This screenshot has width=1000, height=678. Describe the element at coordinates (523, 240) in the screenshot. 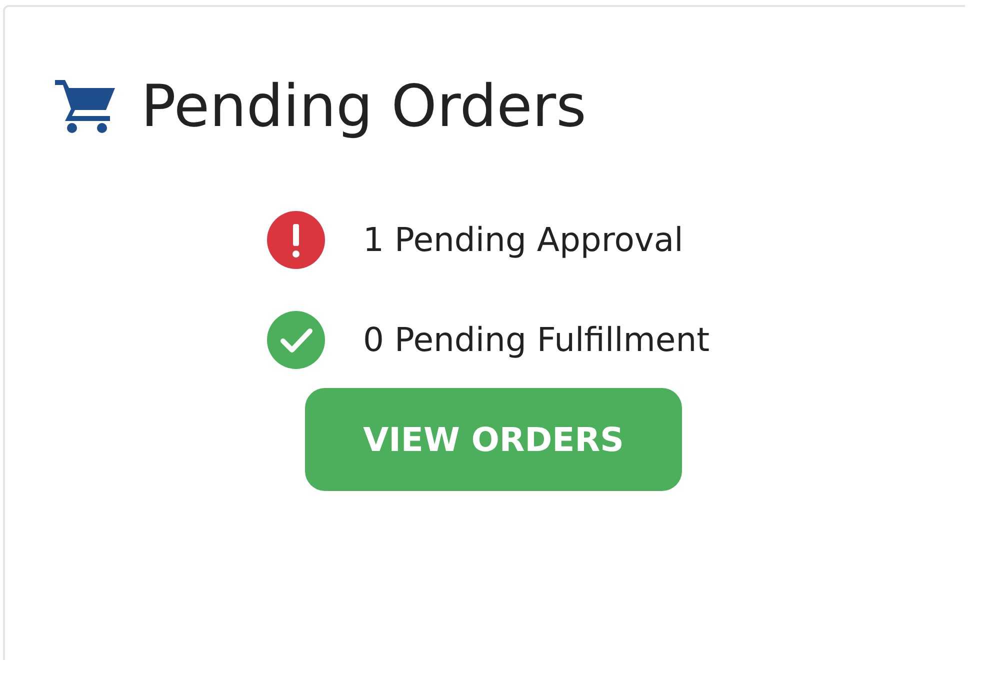

I see `status-text: 1 Pending Approval` at that location.